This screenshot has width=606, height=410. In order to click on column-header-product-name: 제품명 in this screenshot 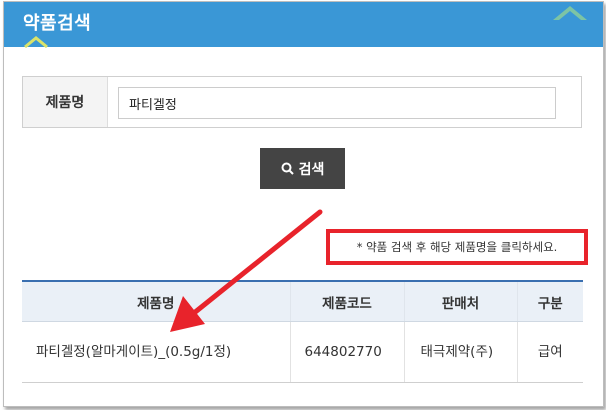, I will do `click(156, 301)`.